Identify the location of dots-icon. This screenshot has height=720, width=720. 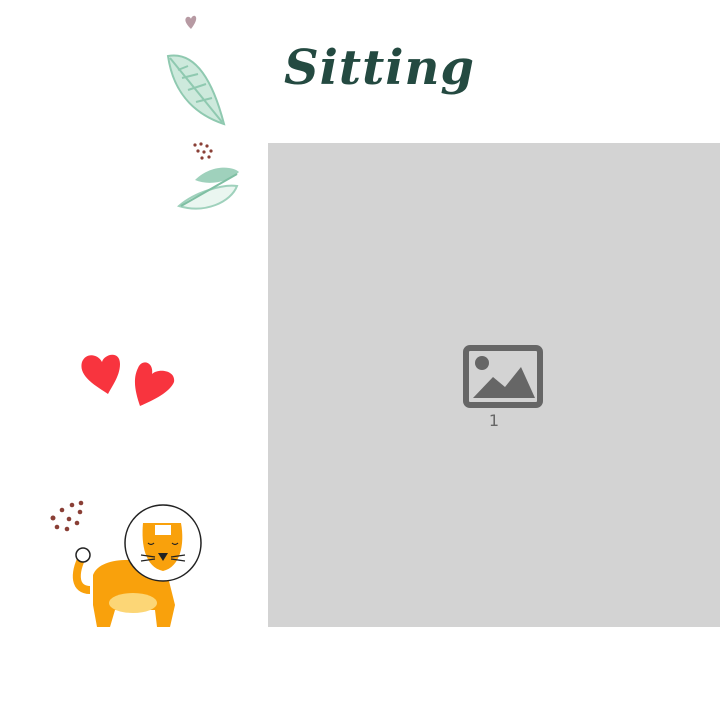
(203, 151).